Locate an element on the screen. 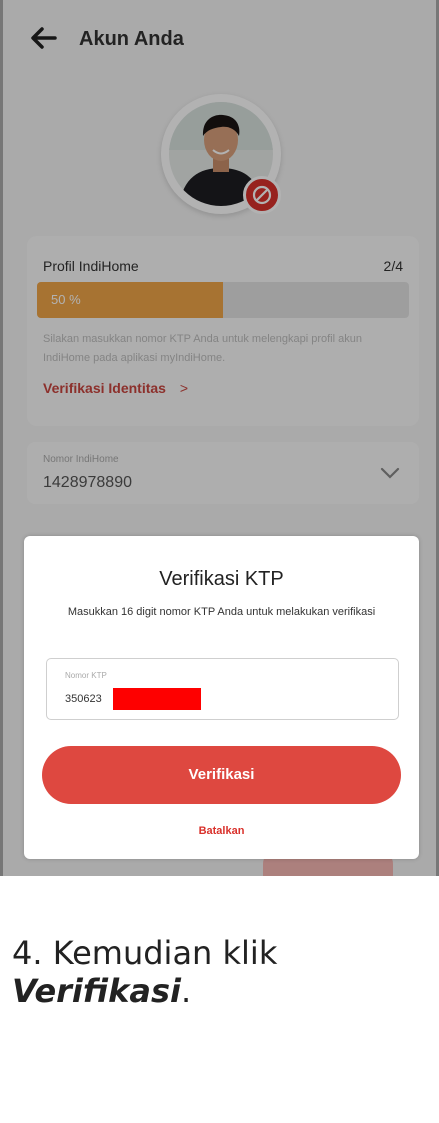  caption-prefix: 4. Kemudian klik is located at coordinates (145, 953).